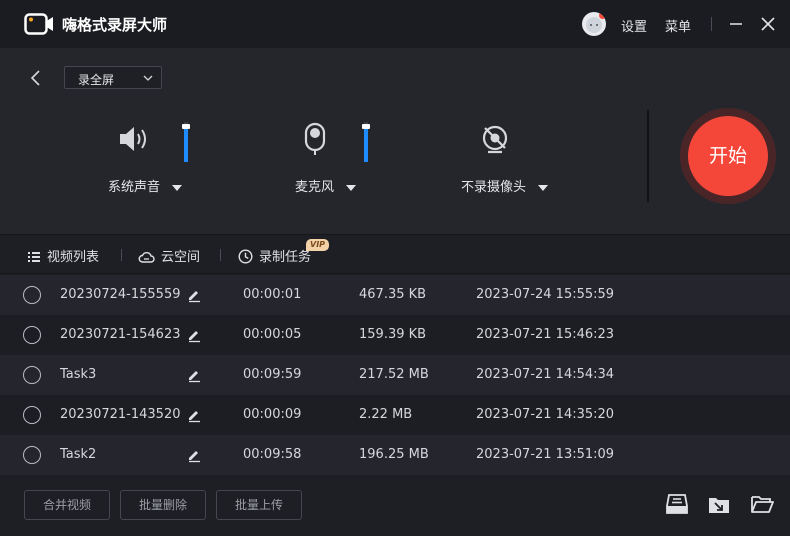  Describe the element at coordinates (728, 156) in the screenshot. I see `start-recording-button: 开始` at that location.